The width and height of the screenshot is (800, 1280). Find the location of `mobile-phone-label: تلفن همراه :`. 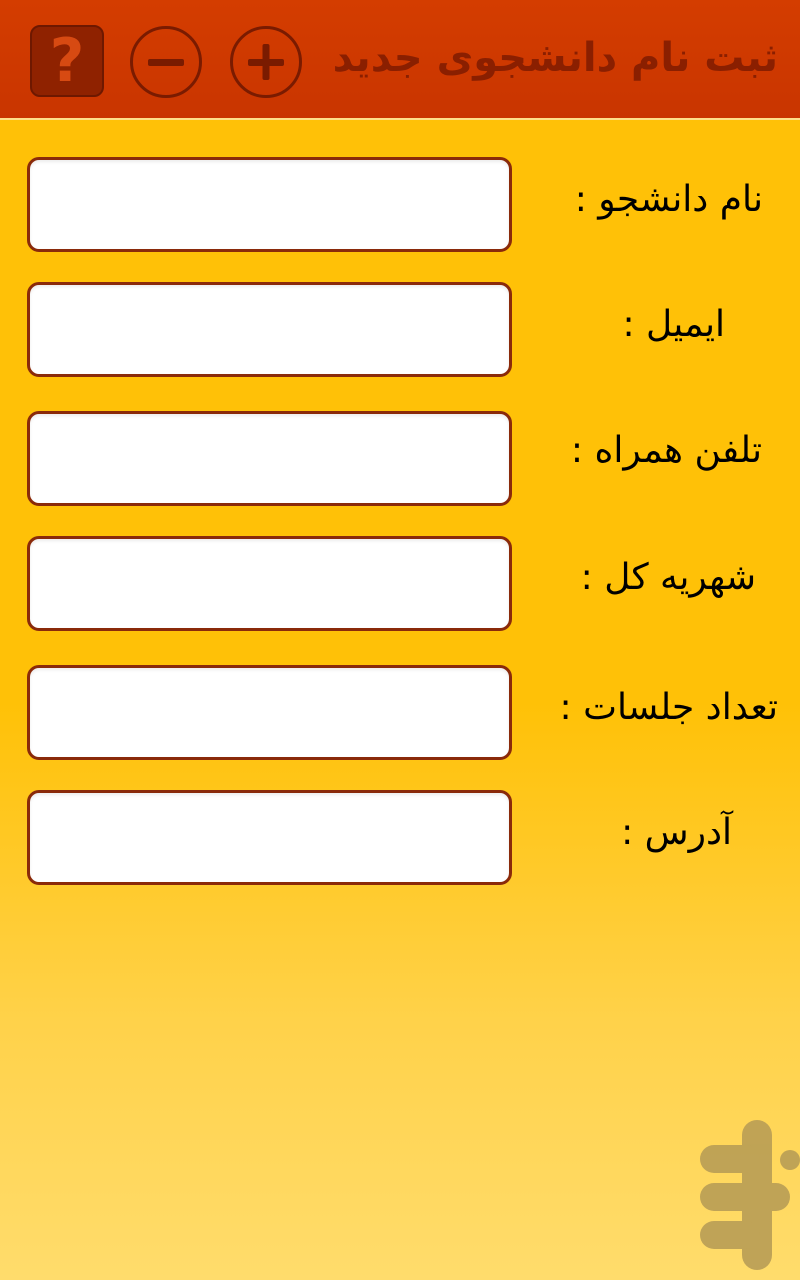

mobile-phone-label: تلفن همراه : is located at coordinates (666, 450).